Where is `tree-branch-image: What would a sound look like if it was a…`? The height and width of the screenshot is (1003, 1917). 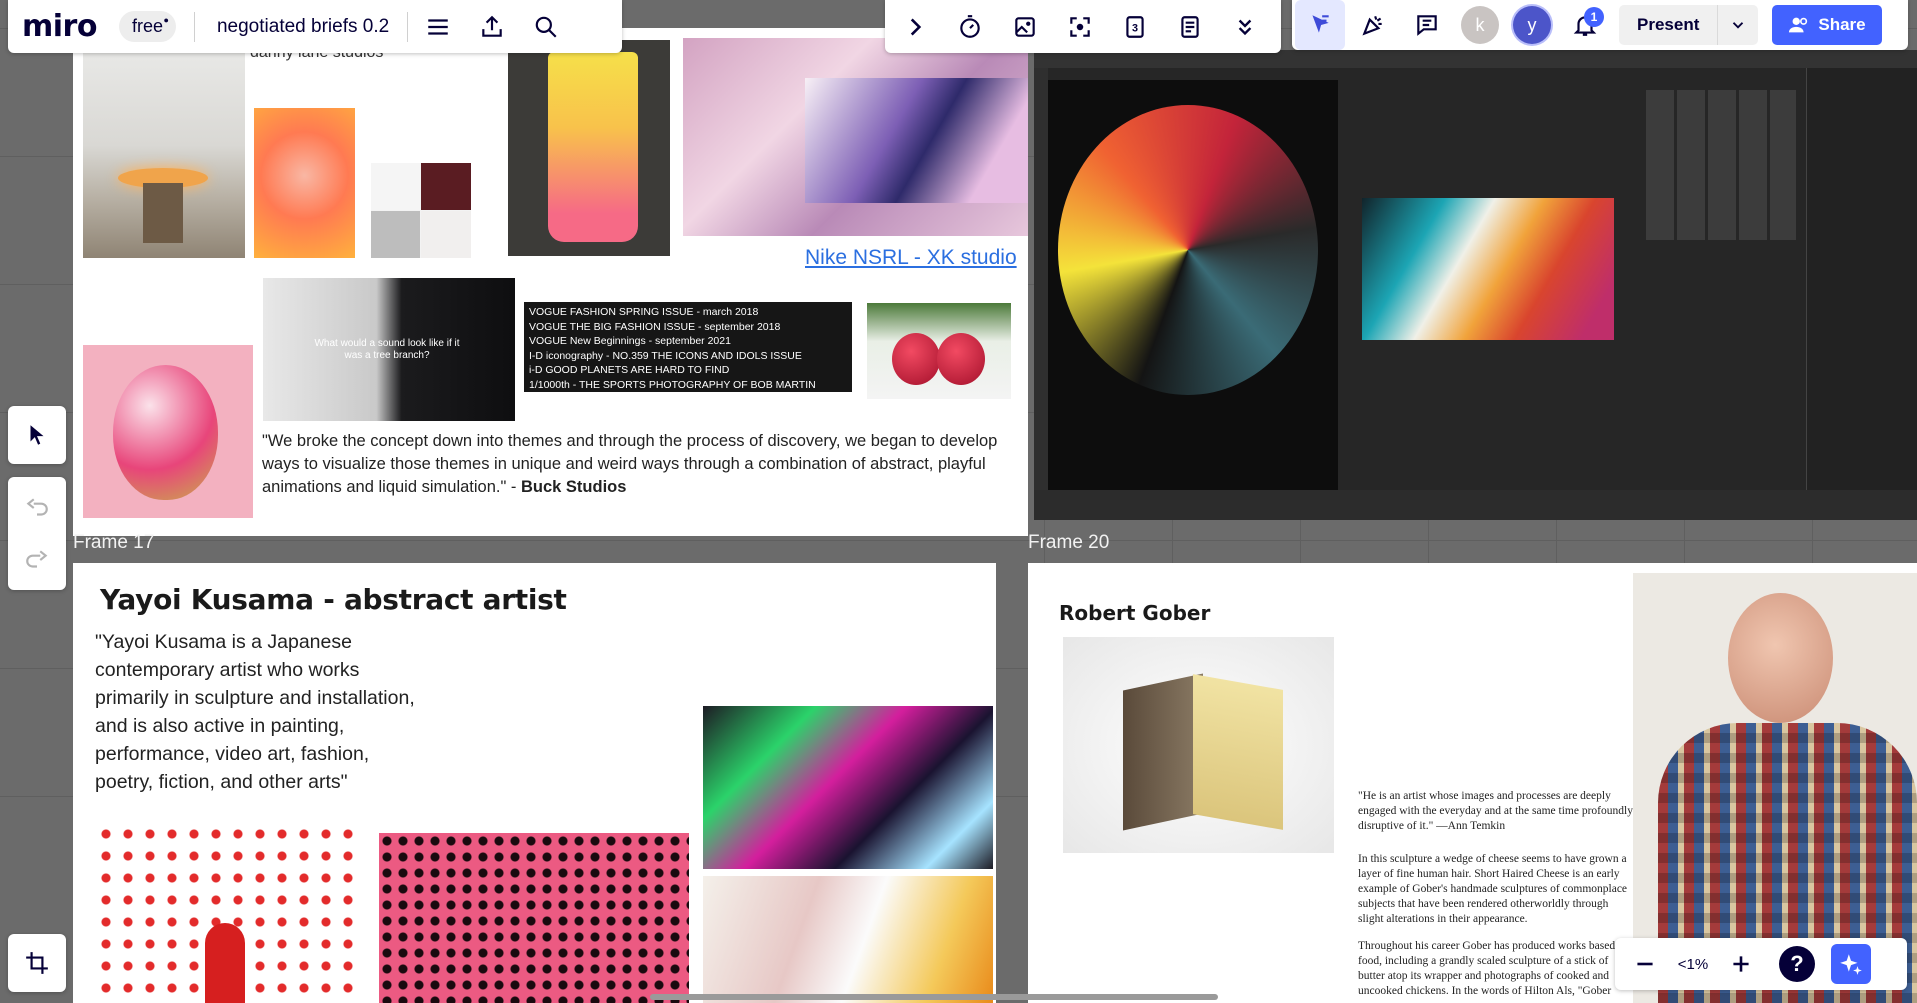 tree-branch-image: What would a sound look like if it was a… is located at coordinates (389, 349).